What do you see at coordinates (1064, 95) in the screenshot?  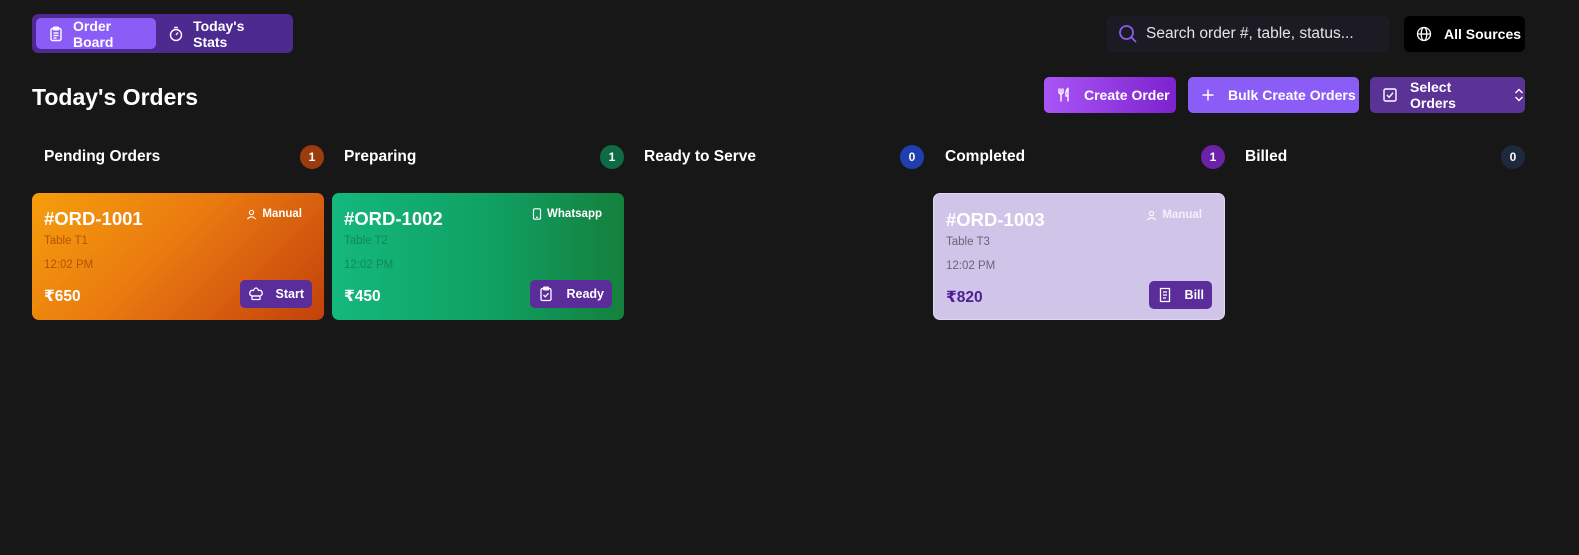 I see `utensils-icon` at bounding box center [1064, 95].